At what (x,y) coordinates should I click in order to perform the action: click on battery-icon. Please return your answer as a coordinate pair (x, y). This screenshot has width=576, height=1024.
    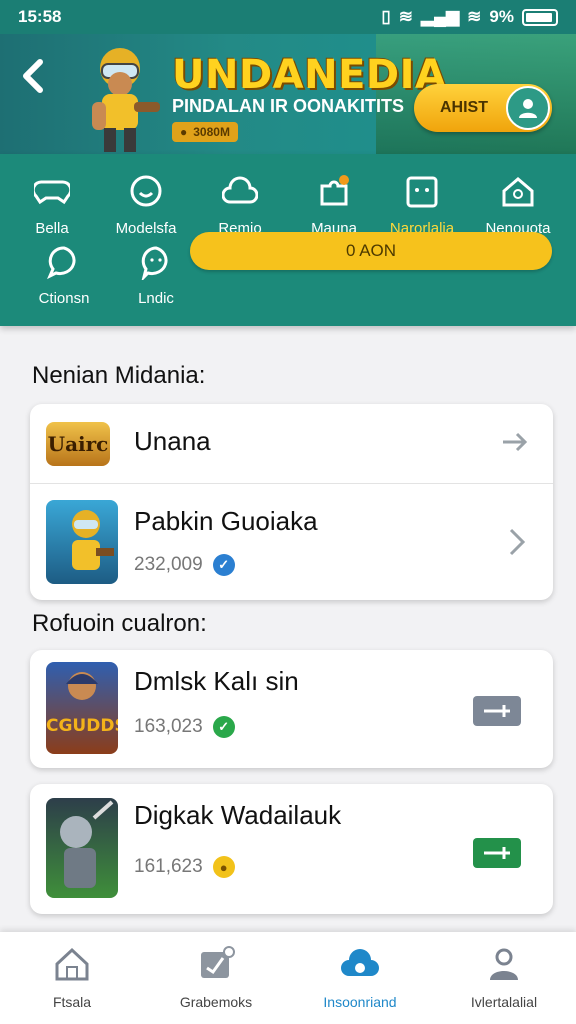
    Looking at the image, I should click on (540, 17).